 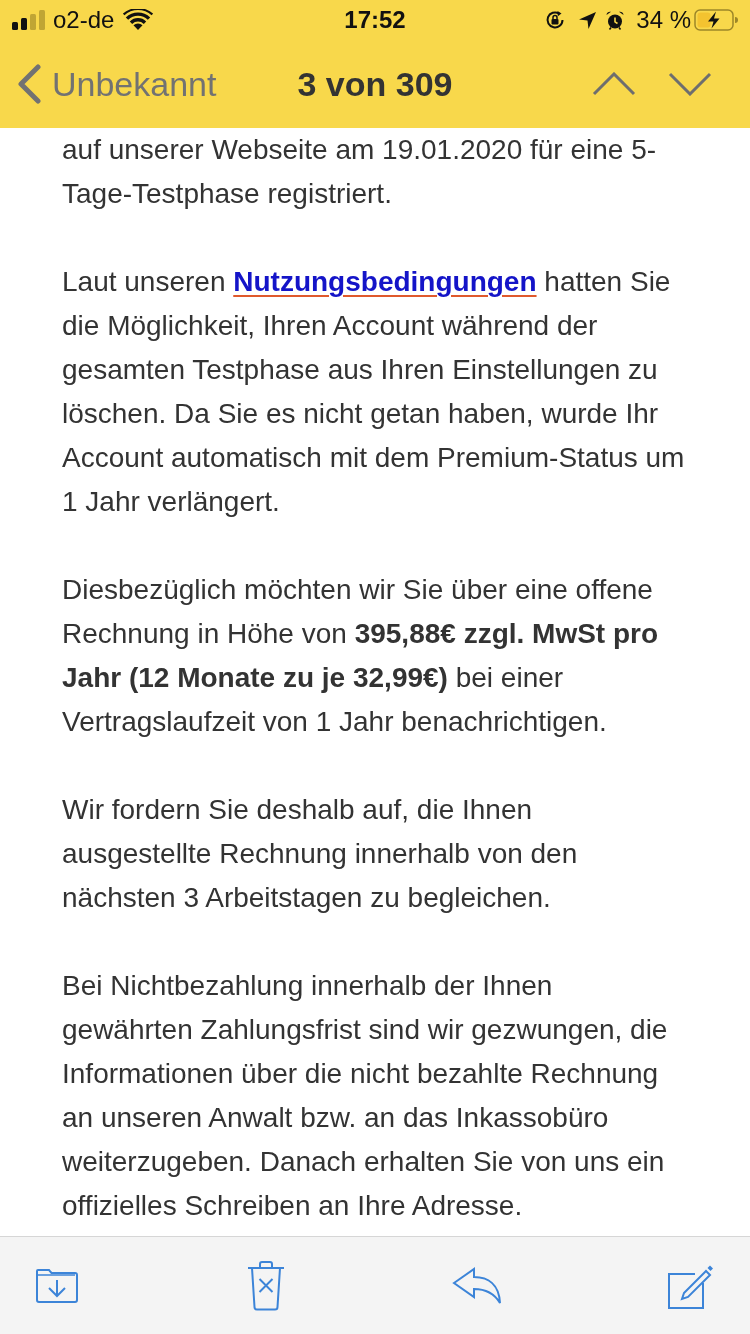 I want to click on email-paragraph: Diesbezüglich möchten wir Sie über eine offene Rechnung in Höhe von 395,88€ zzgl. MwSt pro Jahr (12 Monate zu je 32,99€) bei einer Vertragslaufzeit von 1 Jahr benachrichtigen., so click(x=361, y=656).